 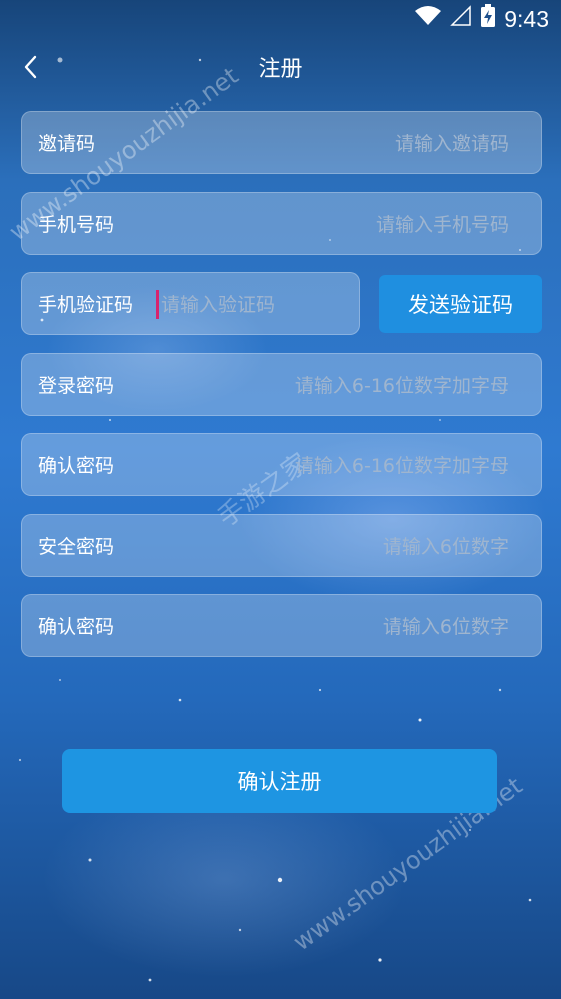 I want to click on confirm-password-input, so click(x=359, y=465).